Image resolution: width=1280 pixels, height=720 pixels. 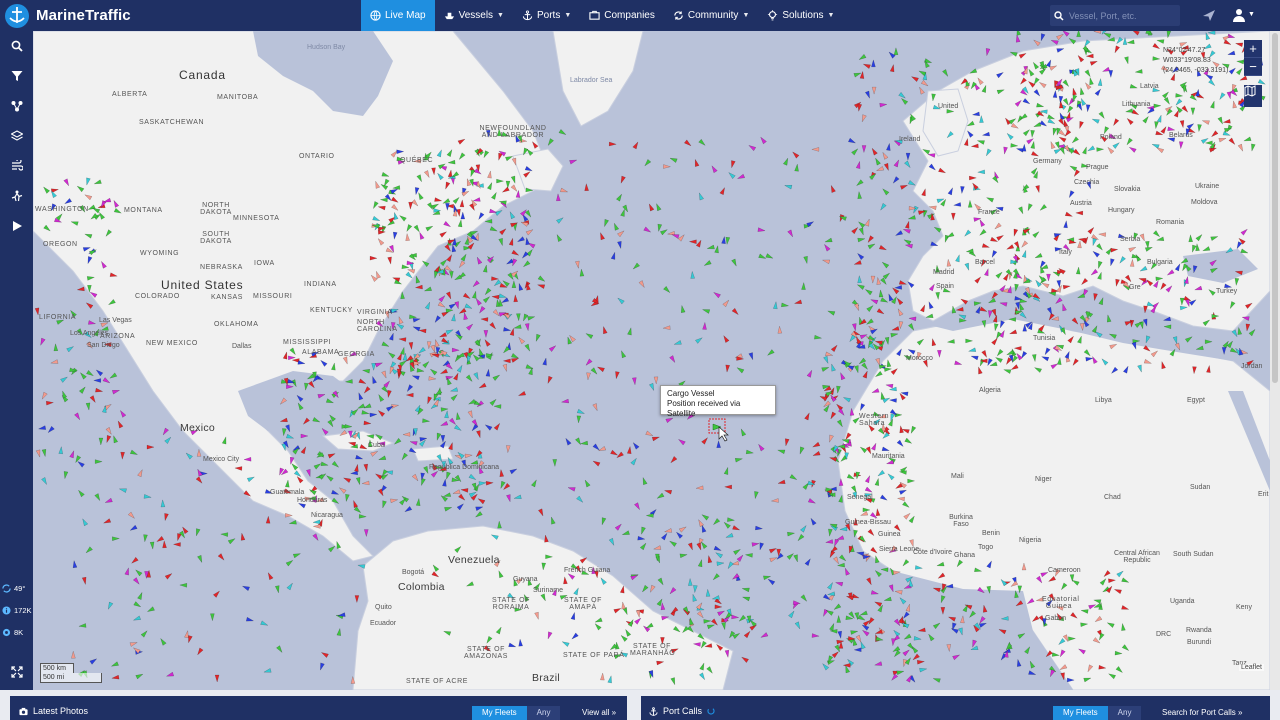 What do you see at coordinates (1059, 15) in the screenshot?
I see `search-icon` at bounding box center [1059, 15].